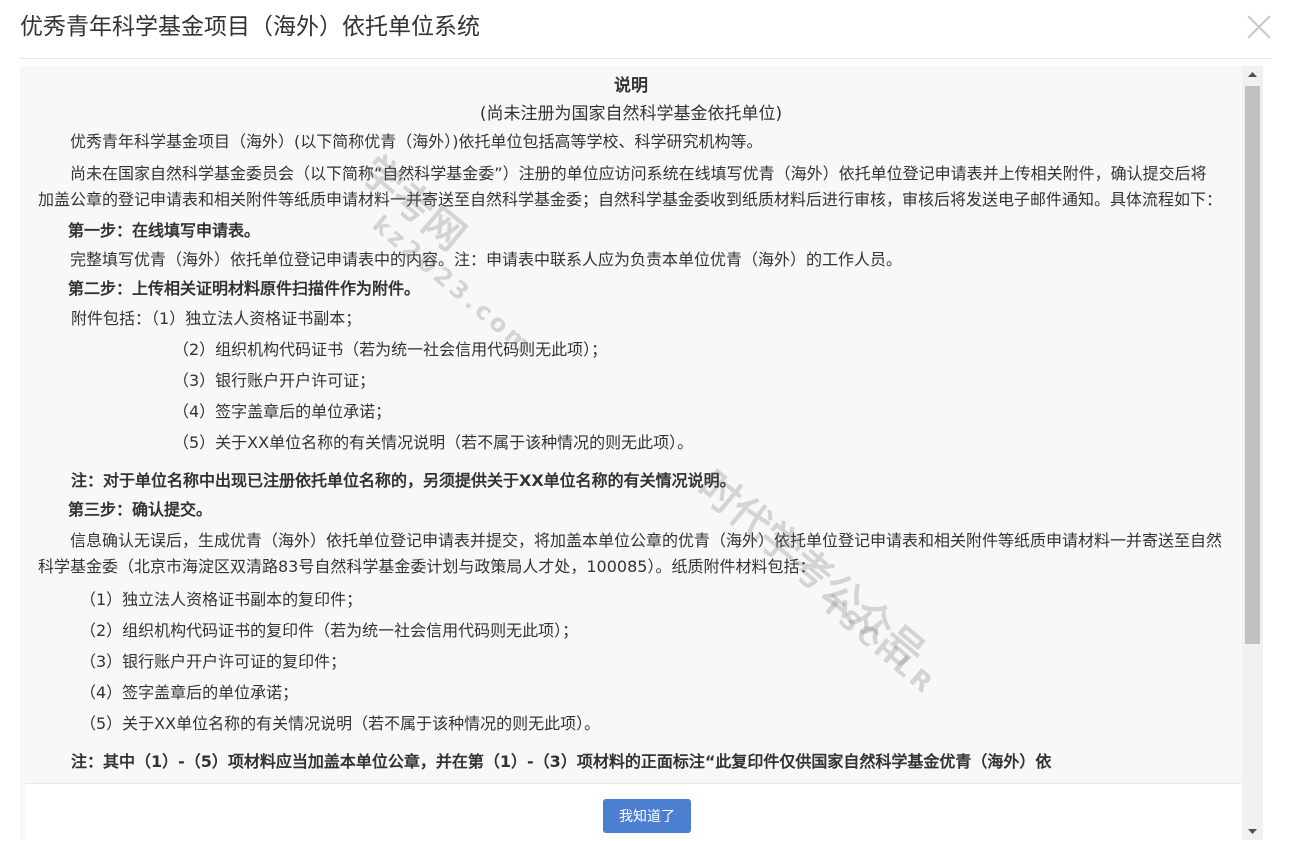  Describe the element at coordinates (216, 318) in the screenshot. I see `attachment-item: 附件包括：（1）独立法人资格证书副本；` at that location.